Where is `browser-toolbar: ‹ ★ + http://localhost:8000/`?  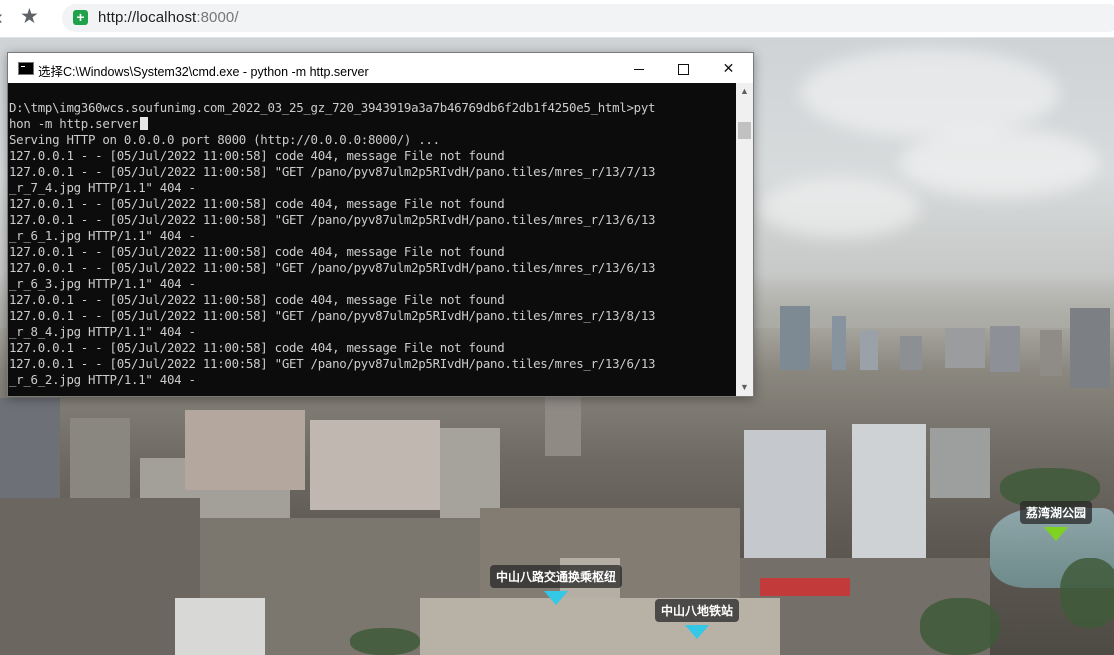 browser-toolbar: ‹ ★ + http://localhost:8000/ is located at coordinates (557, 19).